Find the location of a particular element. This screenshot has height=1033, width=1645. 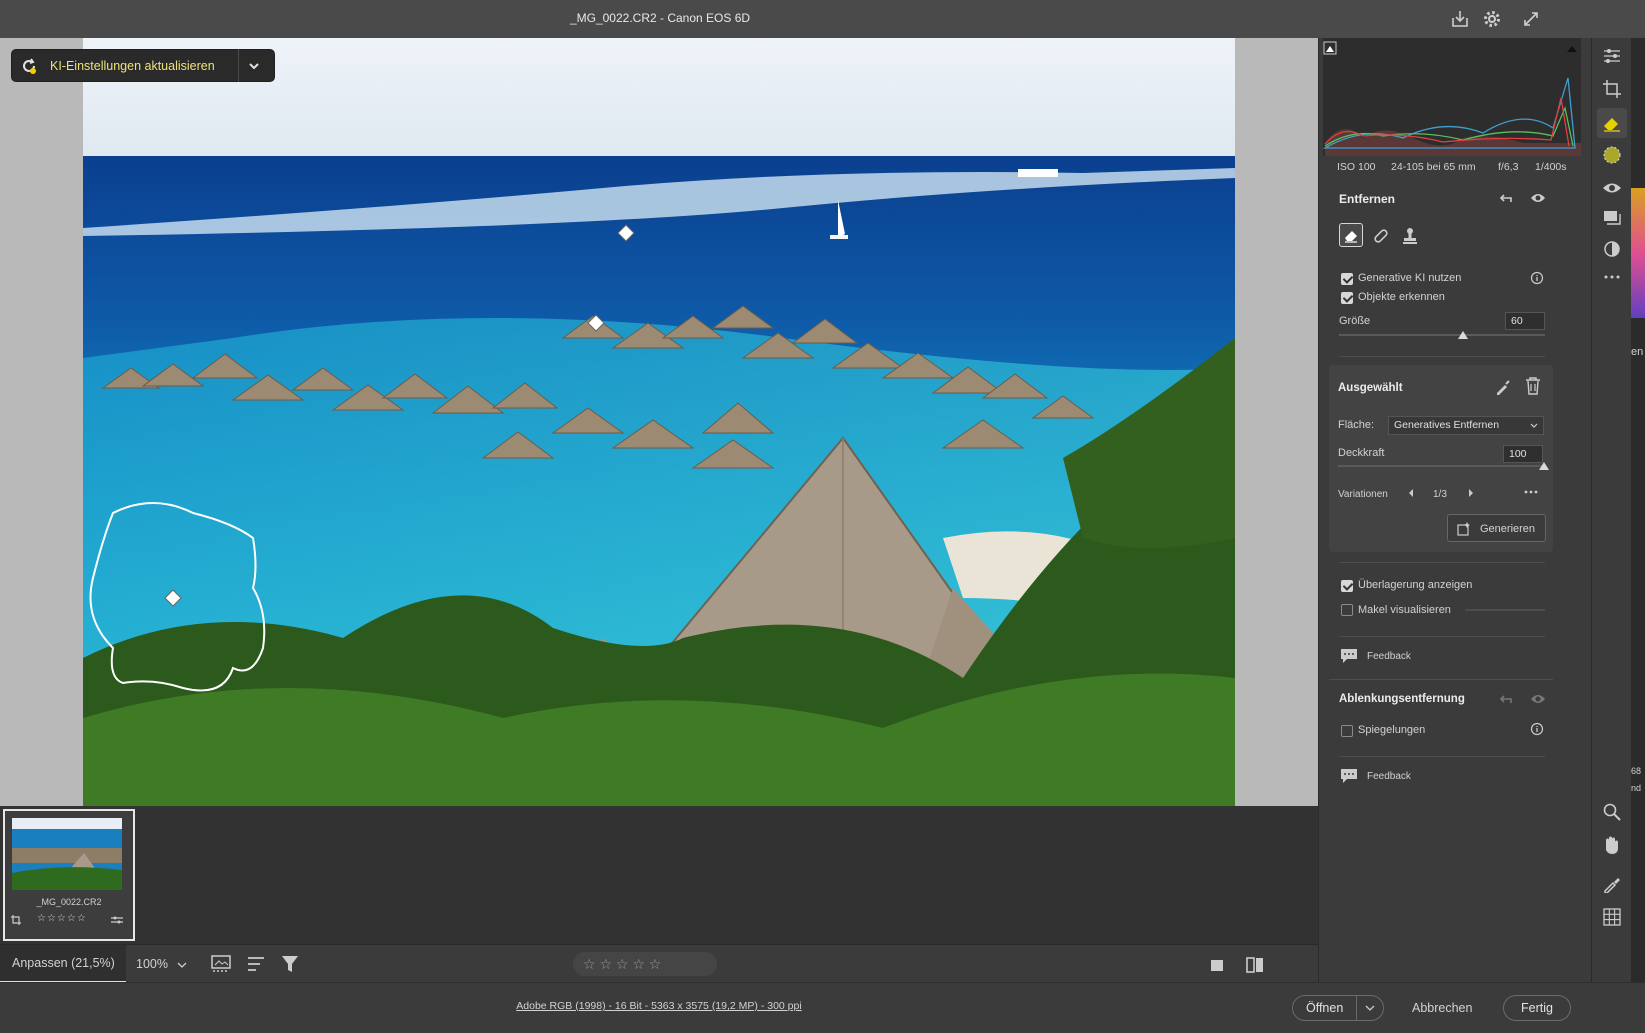

reflections-checkbox is located at coordinates (1347, 731).